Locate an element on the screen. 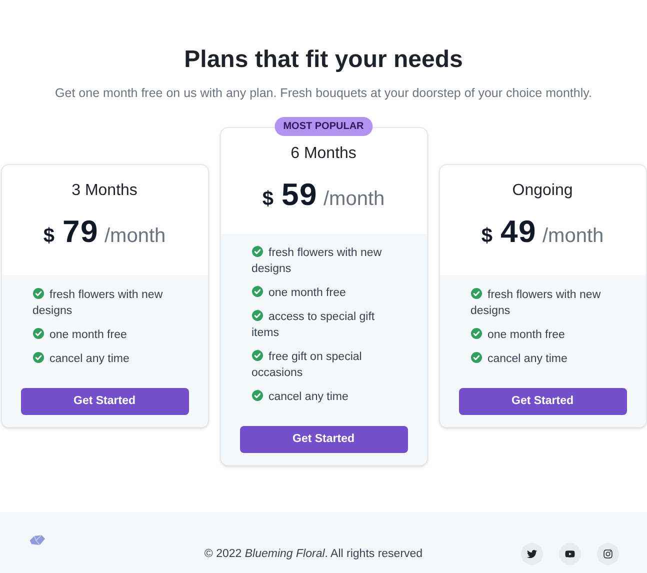  copyright-text: © 2022 Blueming Floral. All rights reserved is located at coordinates (313, 554).